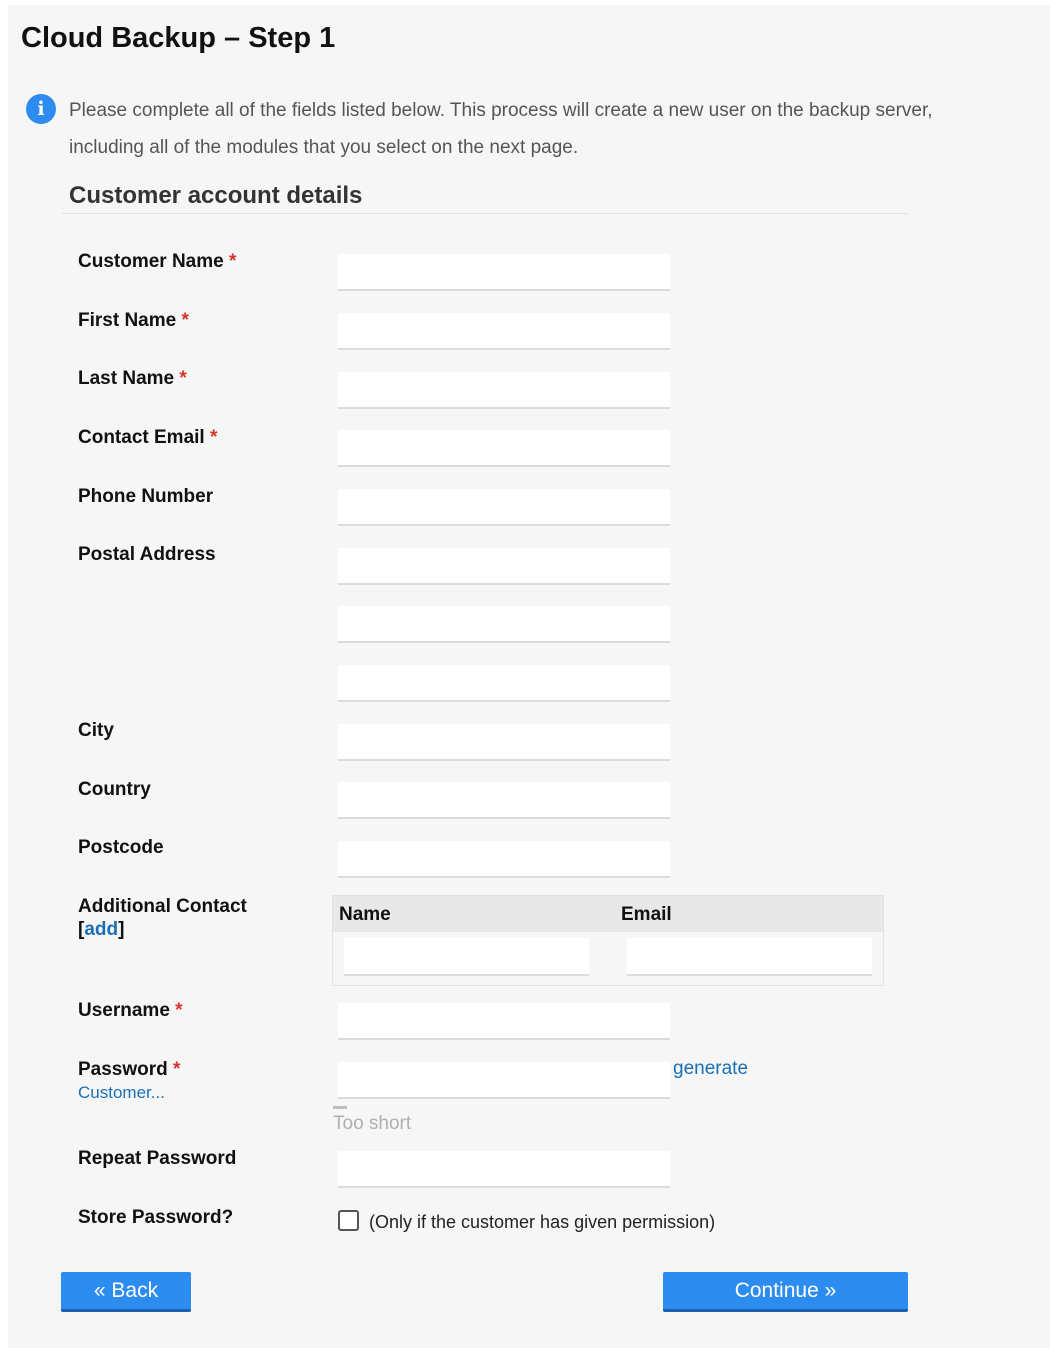 This screenshot has height=1348, width=1050. What do you see at coordinates (504, 507) in the screenshot?
I see `phone-number-input` at bounding box center [504, 507].